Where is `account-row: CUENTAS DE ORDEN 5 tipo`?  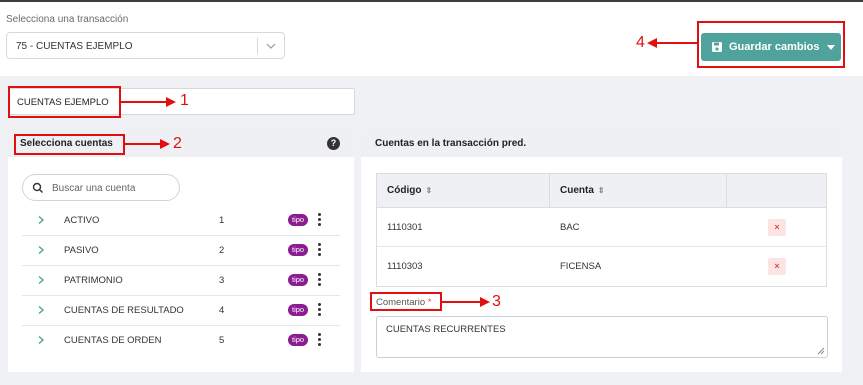 account-row: CUENTAS DE ORDEN 5 tipo is located at coordinates (181, 341).